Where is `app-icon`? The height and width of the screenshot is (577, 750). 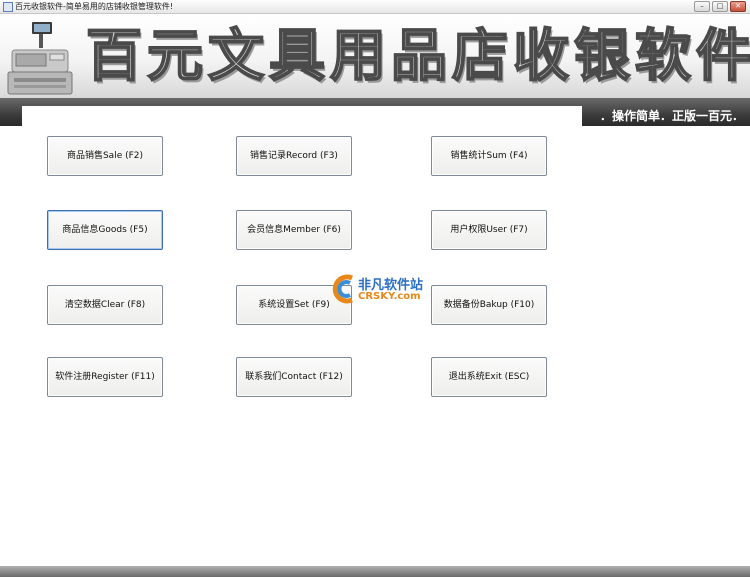 app-icon is located at coordinates (8, 7).